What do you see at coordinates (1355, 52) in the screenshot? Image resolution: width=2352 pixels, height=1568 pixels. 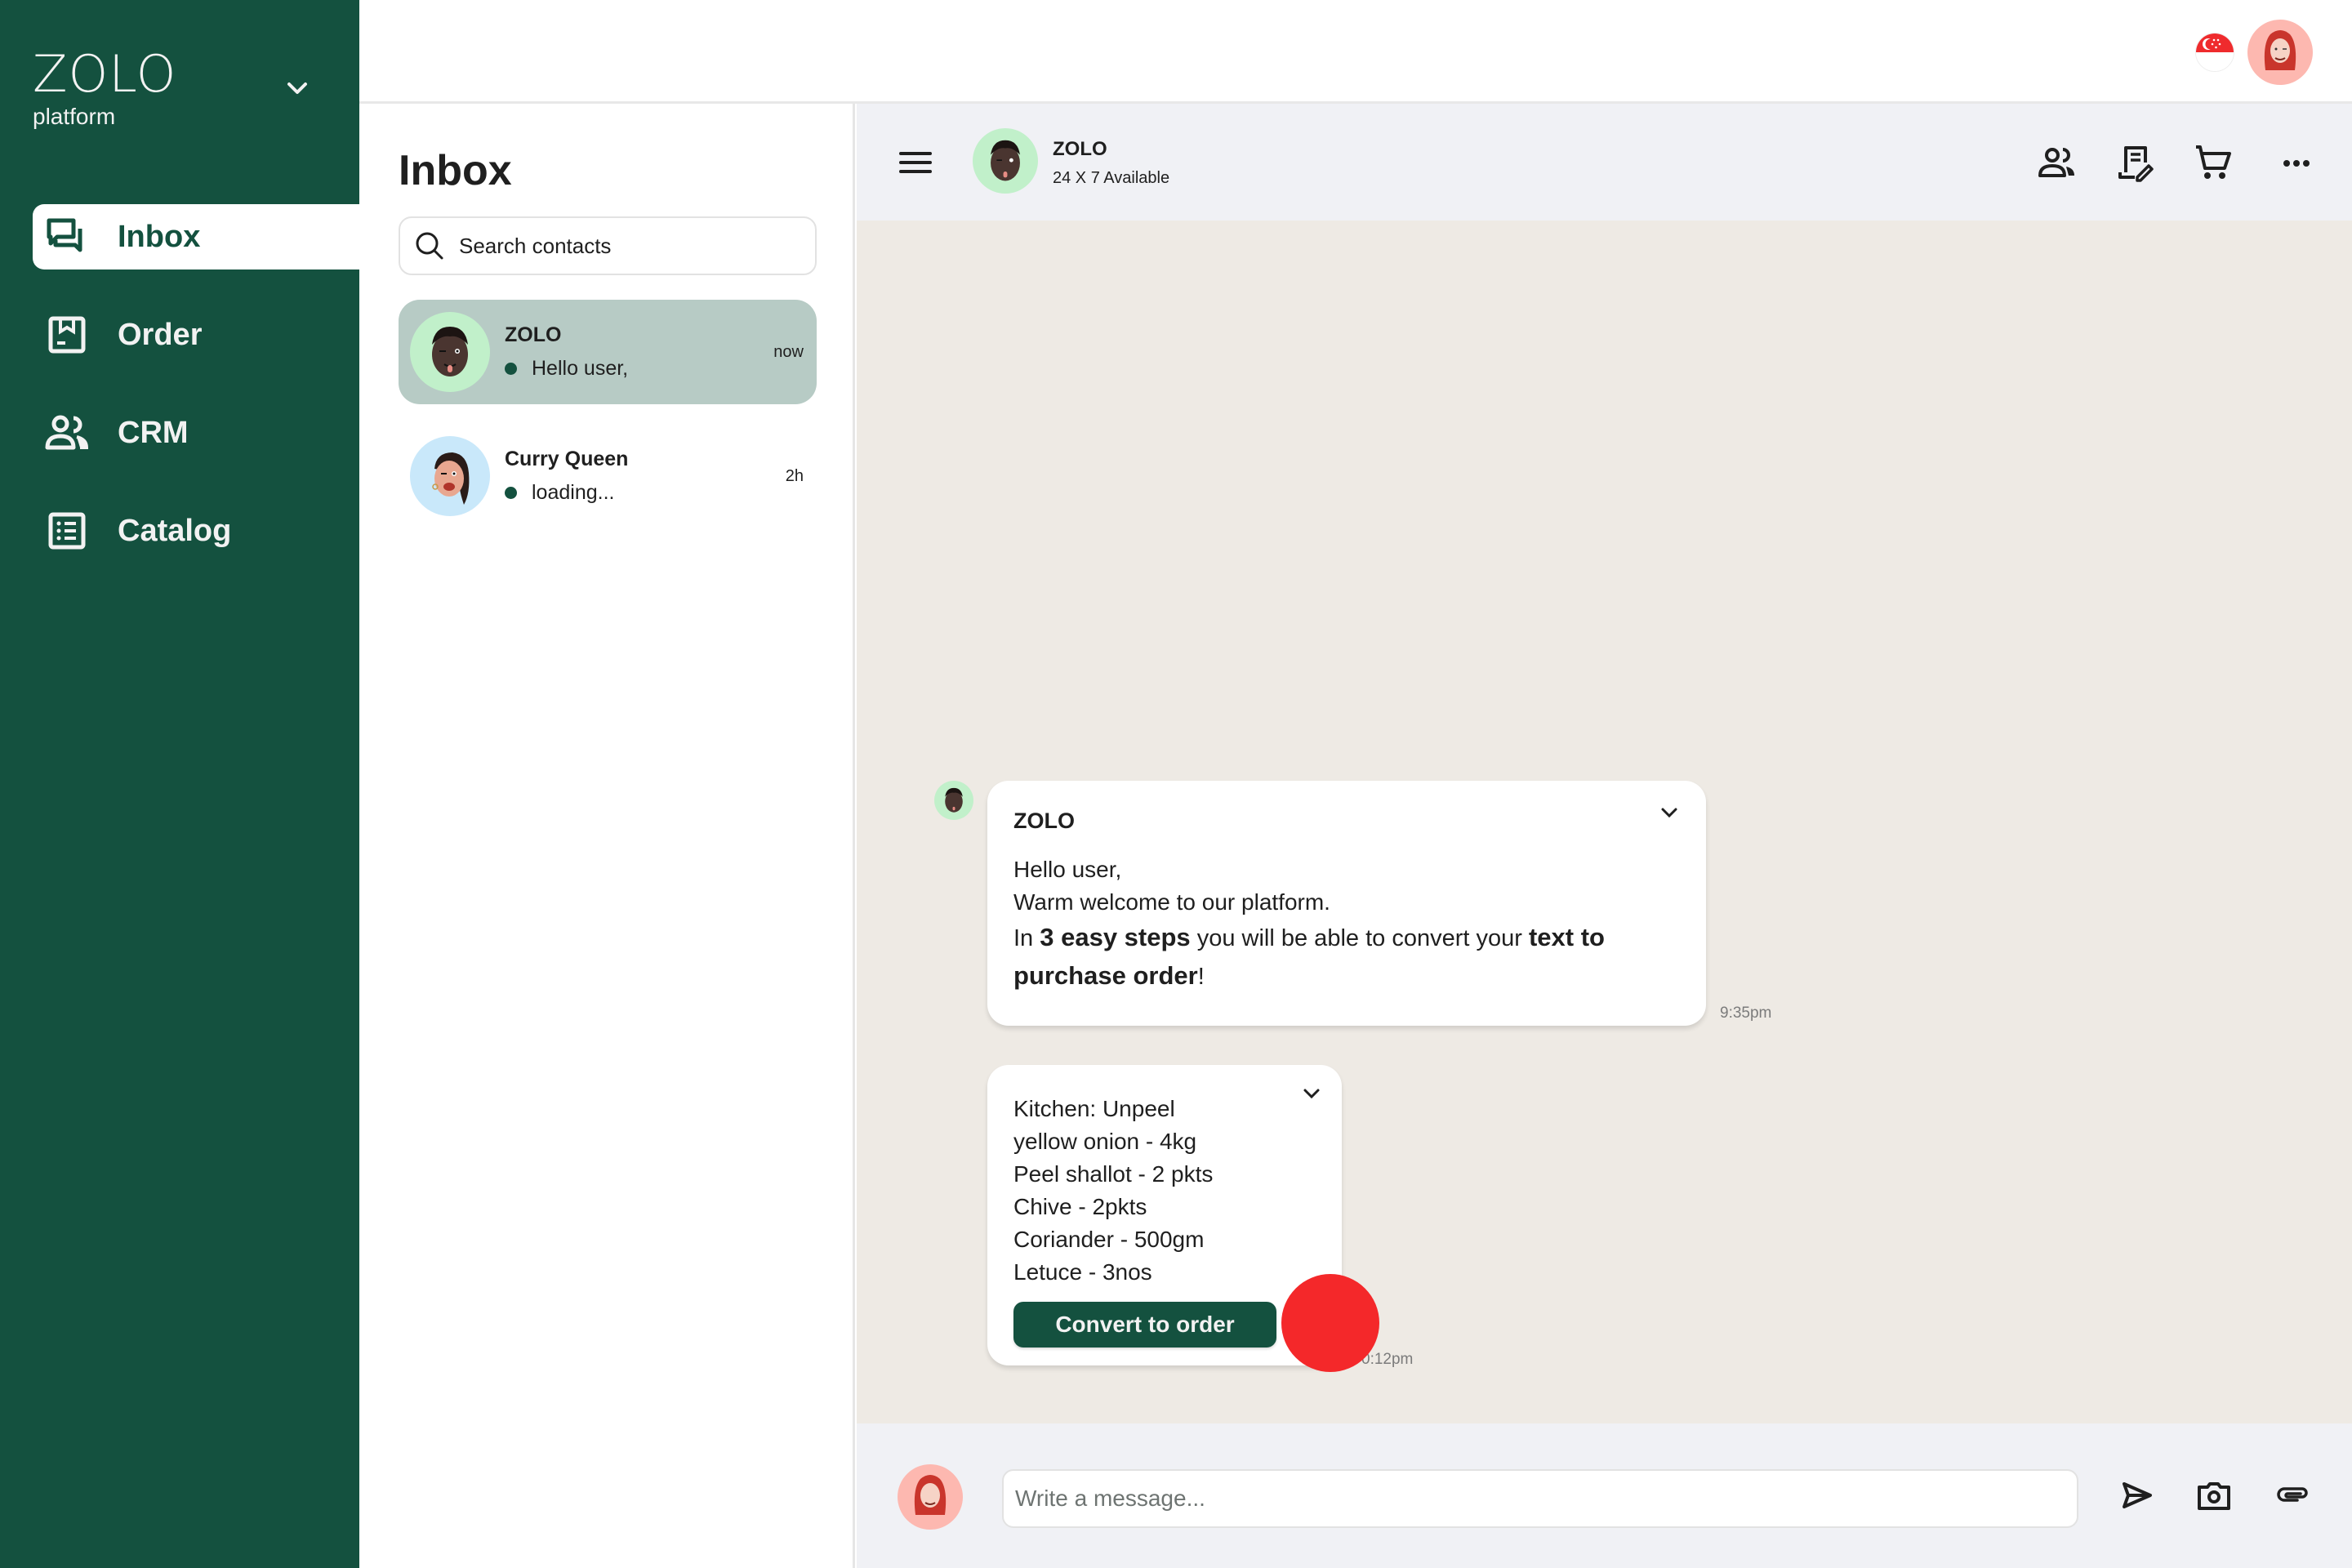 I see `top-bar` at bounding box center [1355, 52].